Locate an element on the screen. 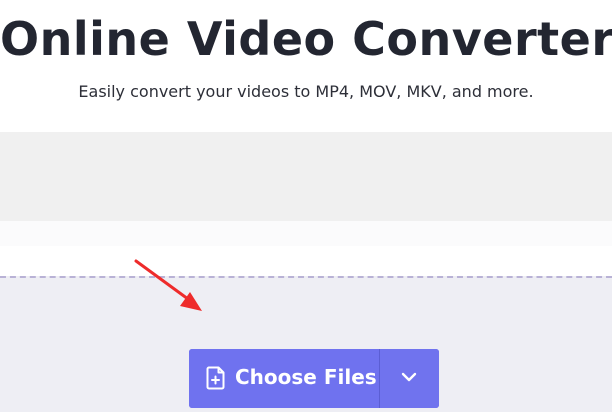 The height and width of the screenshot is (412, 612). choose-files-button-group: Choose Files is located at coordinates (314, 378).